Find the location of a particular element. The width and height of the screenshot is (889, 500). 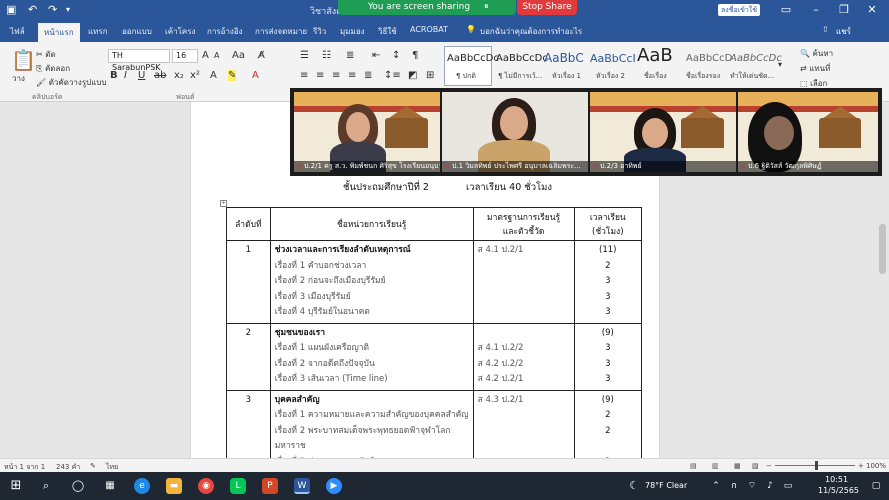

customize-quick-access-icon: ▾ is located at coordinates (68, 9).